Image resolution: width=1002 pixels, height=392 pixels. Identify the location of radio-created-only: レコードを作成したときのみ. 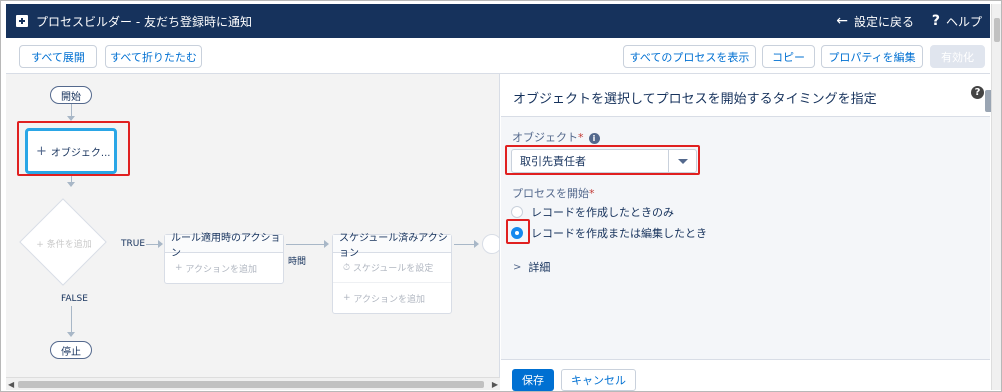
(592, 212).